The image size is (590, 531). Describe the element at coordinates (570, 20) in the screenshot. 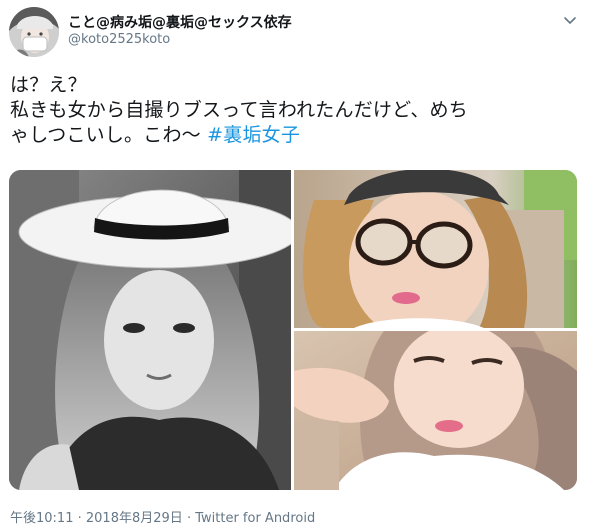

I see `chevron-down-icon` at that location.